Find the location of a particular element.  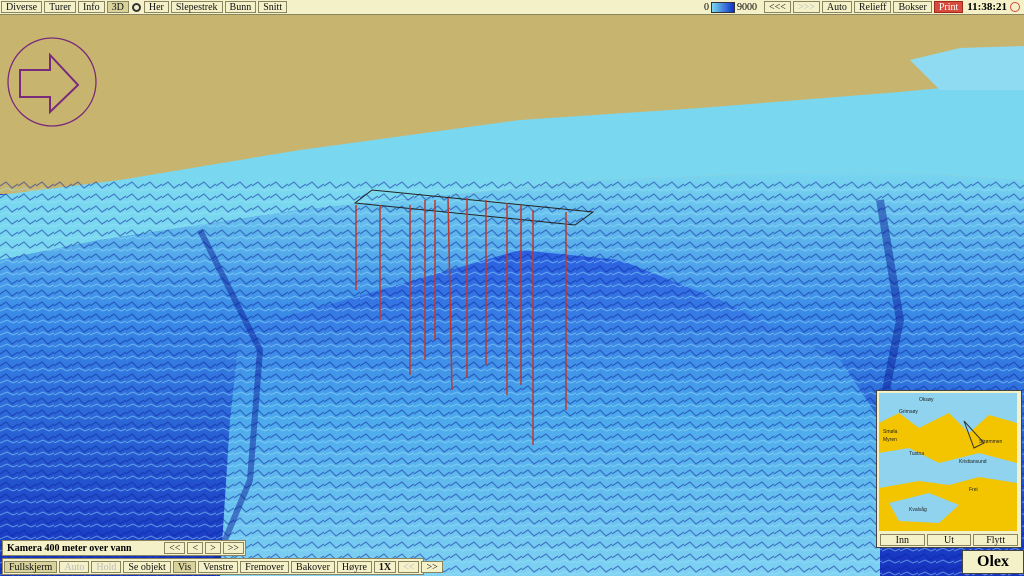

map-label: Oksøy is located at coordinates (926, 400).